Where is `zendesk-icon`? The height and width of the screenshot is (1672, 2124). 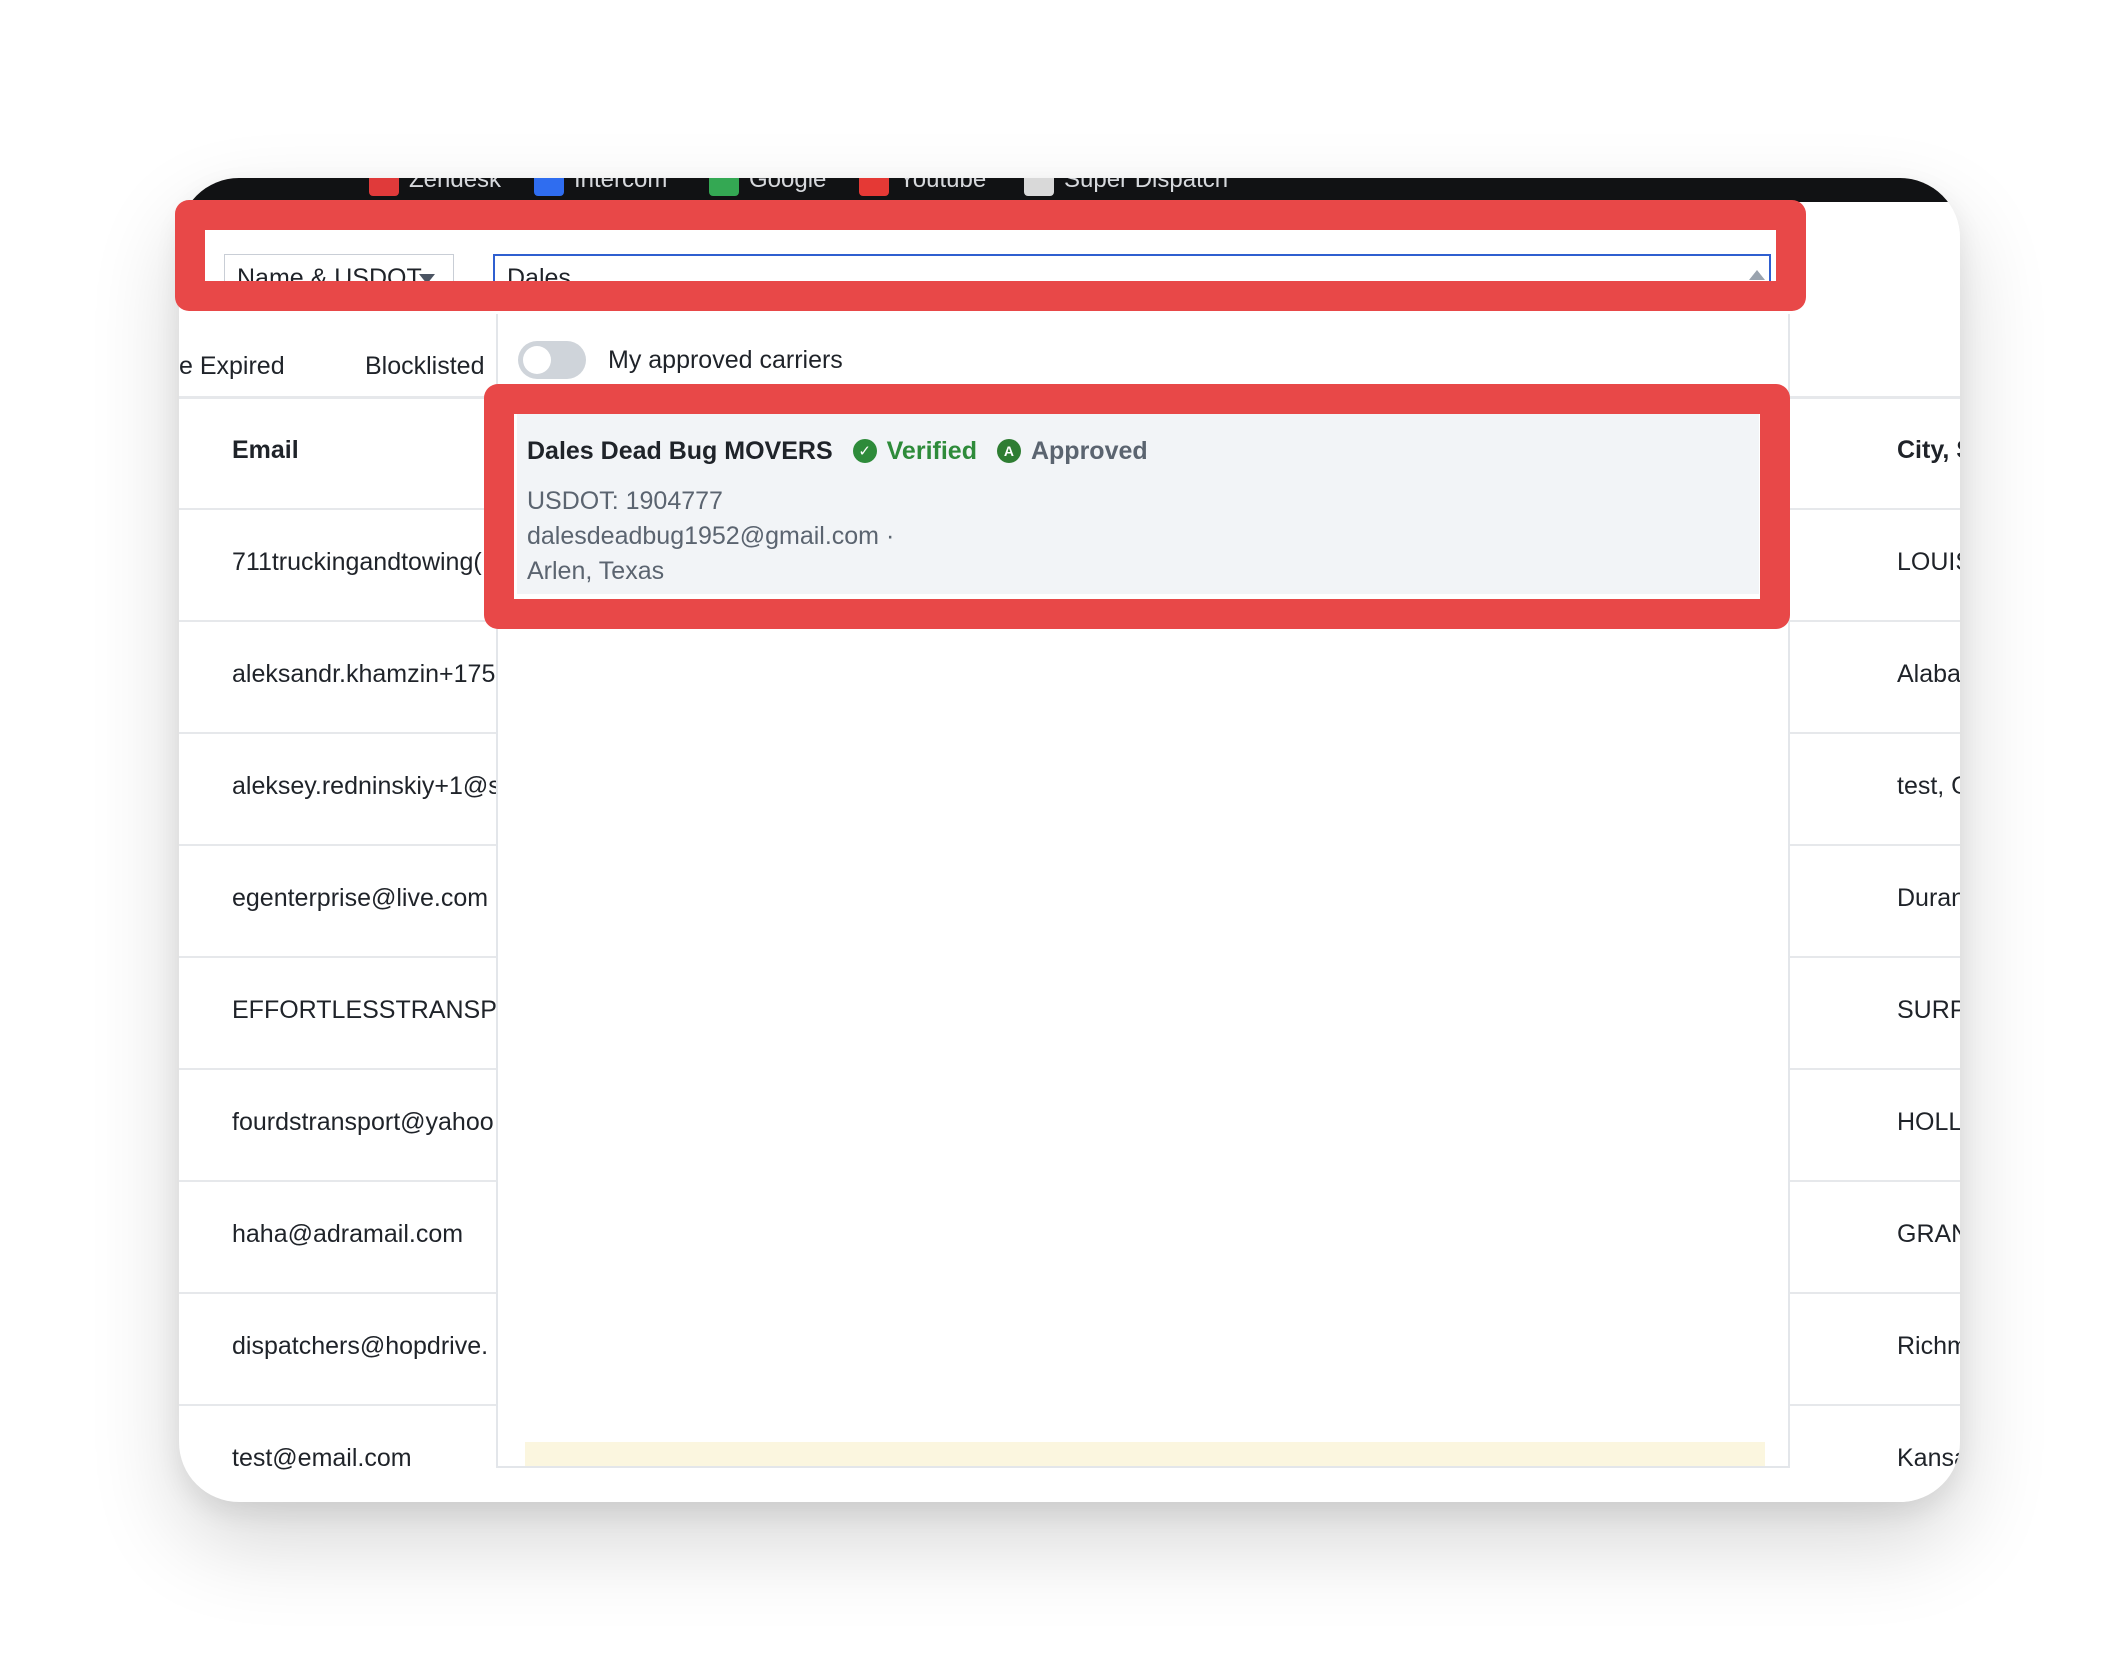 zendesk-icon is located at coordinates (384, 187).